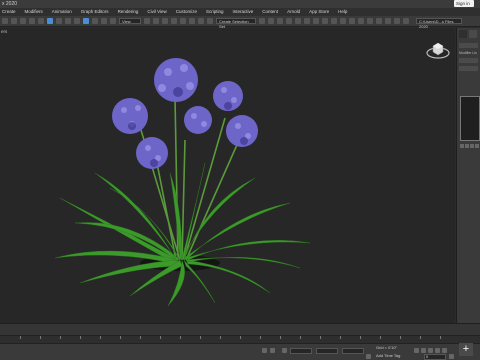 Image resolution: width=480 pixels, height=360 pixels. Describe the element at coordinates (128, 12) in the screenshot. I see `menu-item-rendering: Rendering` at that location.